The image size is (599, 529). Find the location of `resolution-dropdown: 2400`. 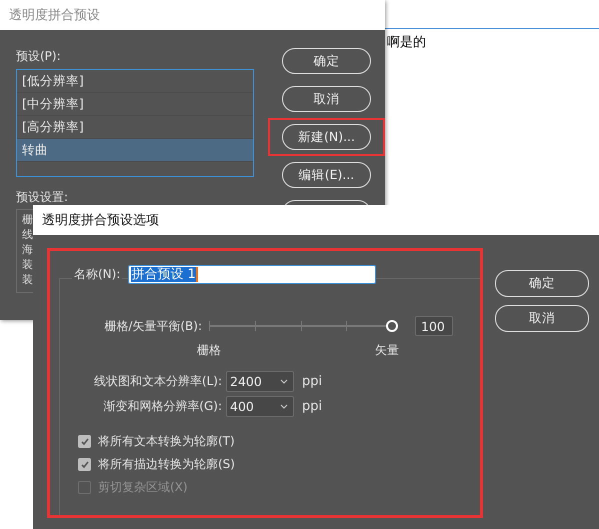

resolution-dropdown: 2400 is located at coordinates (260, 381).